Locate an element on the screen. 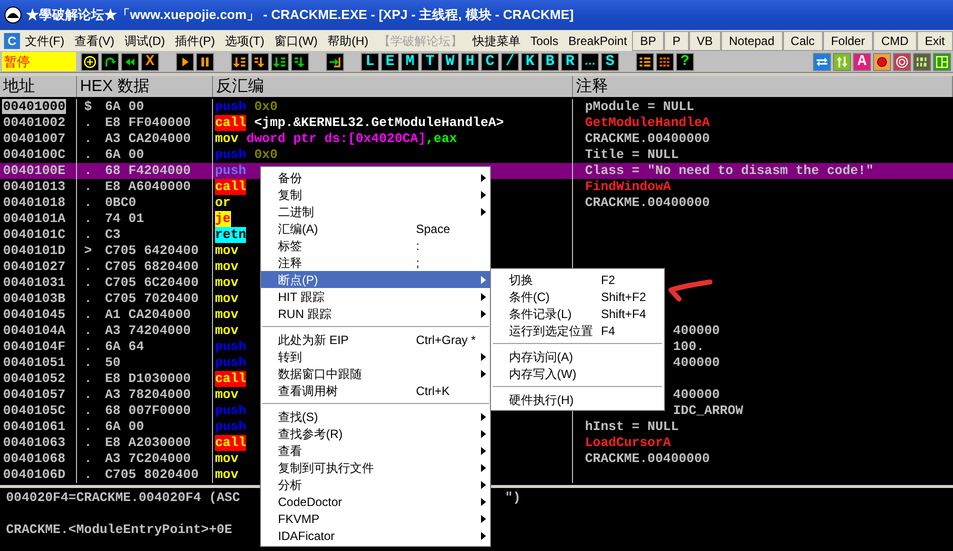 The width and height of the screenshot is (953, 551). mnemonic: je is located at coordinates (223, 219).